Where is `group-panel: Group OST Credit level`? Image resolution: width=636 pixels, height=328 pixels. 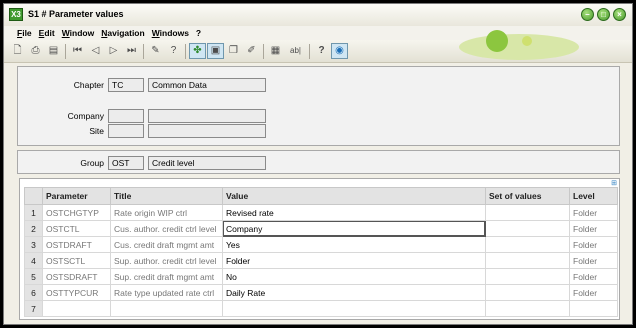
group-panel: Group OST Credit level is located at coordinates (318, 162).